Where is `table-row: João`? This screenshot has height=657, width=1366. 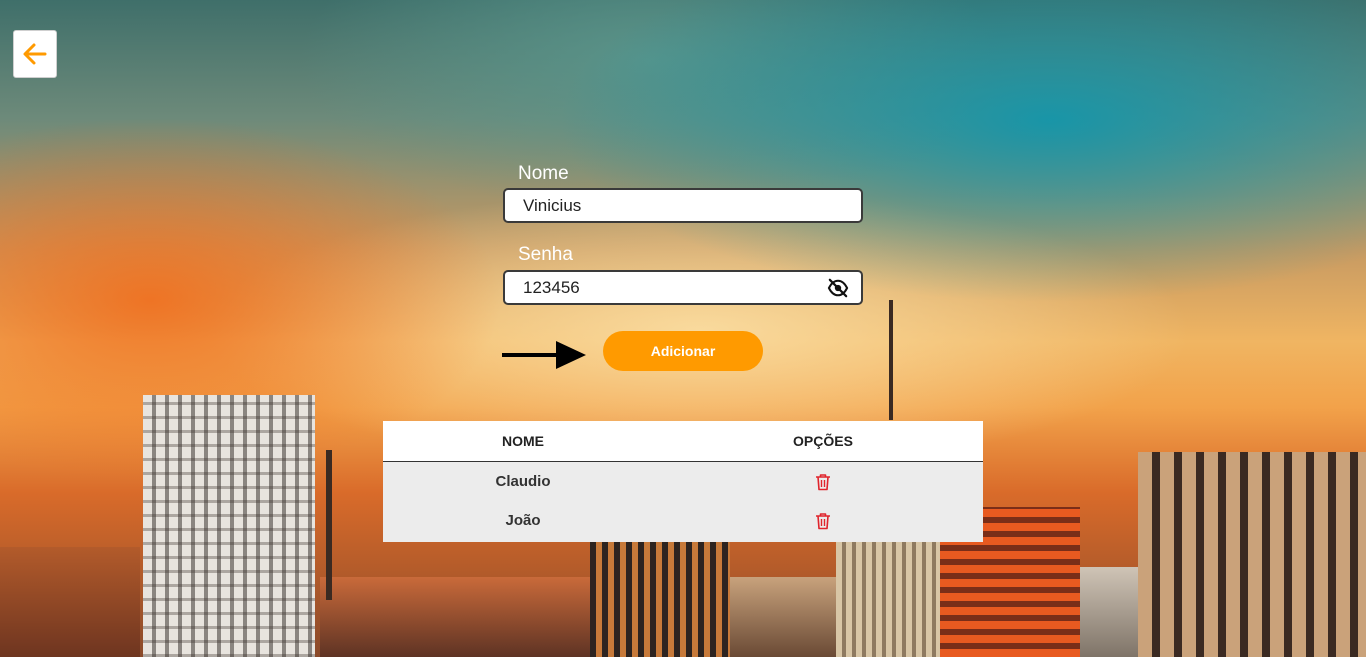 table-row: João is located at coordinates (683, 520).